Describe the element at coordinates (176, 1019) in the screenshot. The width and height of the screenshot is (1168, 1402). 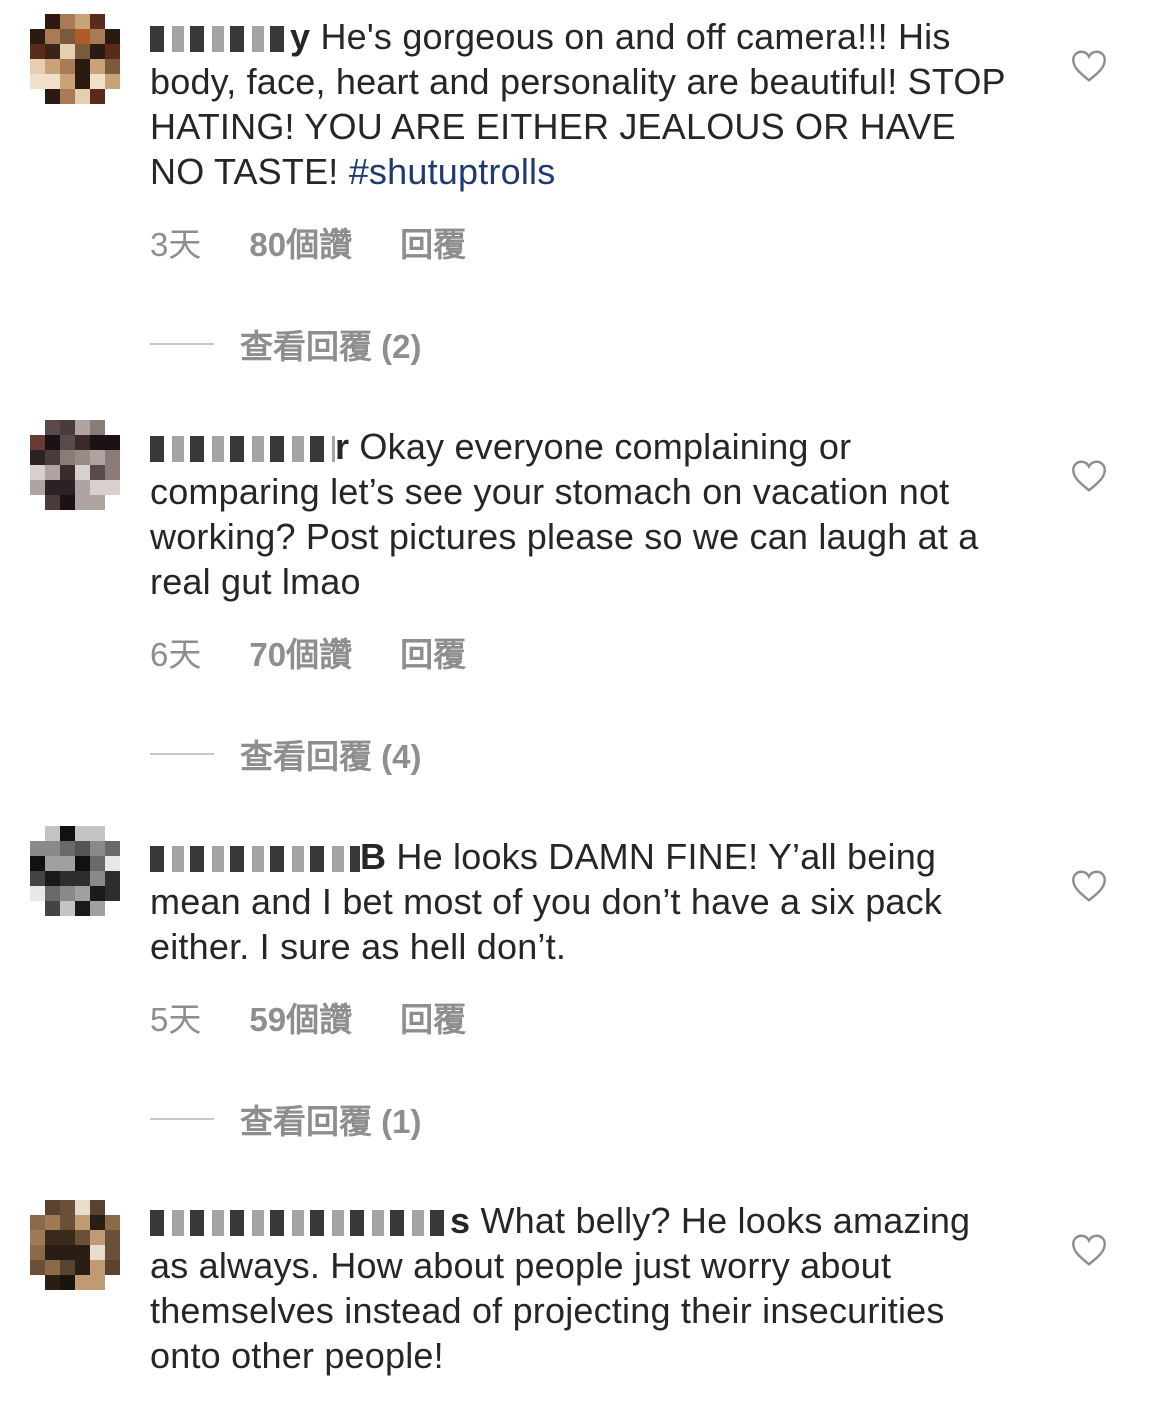
I see `timestamp: 5天` at that location.